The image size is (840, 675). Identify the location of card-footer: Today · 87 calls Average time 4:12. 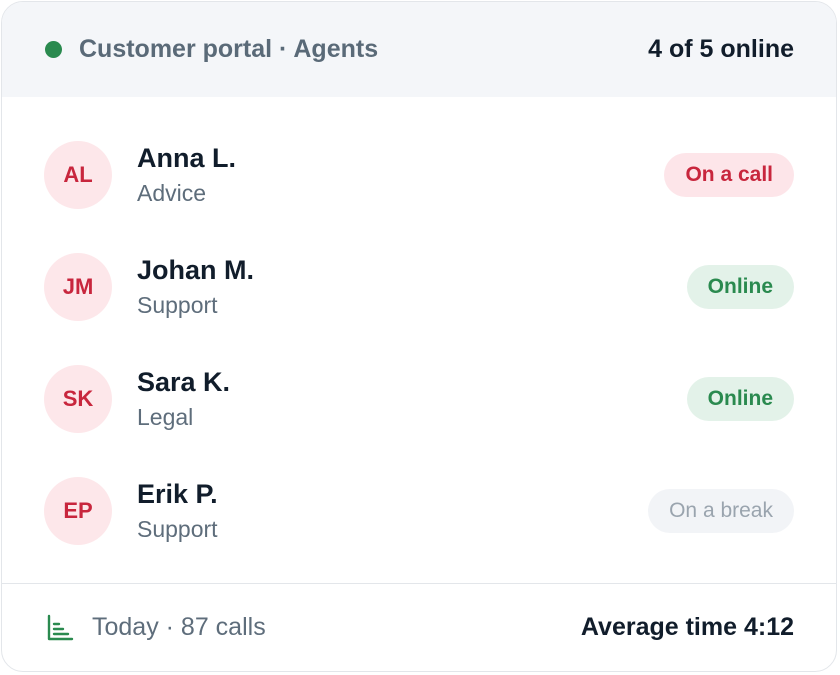
(419, 627).